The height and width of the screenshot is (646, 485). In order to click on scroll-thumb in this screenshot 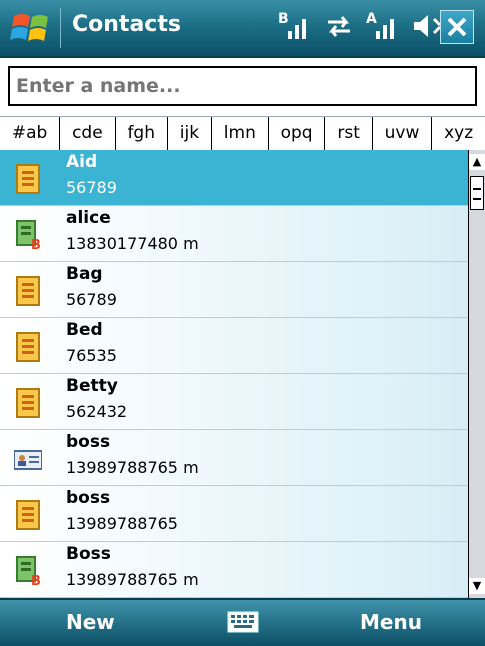, I will do `click(477, 193)`.